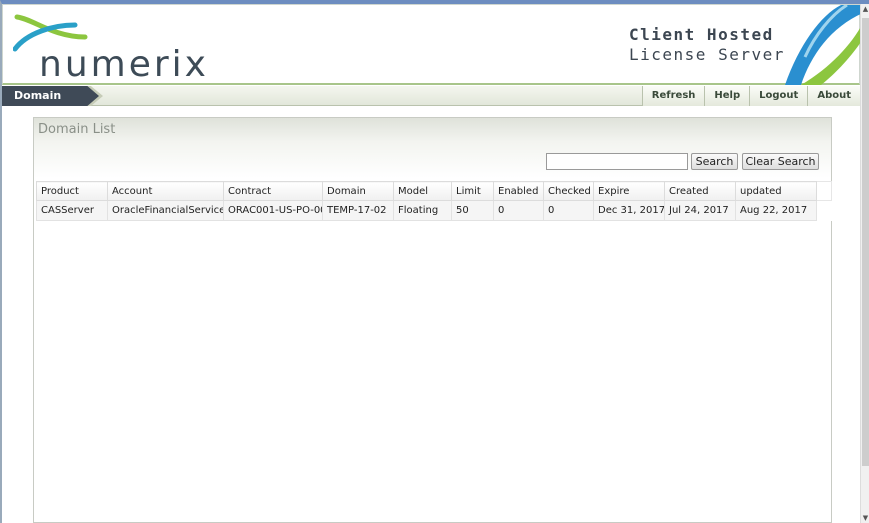  What do you see at coordinates (617, 161) in the screenshot?
I see `search-input` at bounding box center [617, 161].